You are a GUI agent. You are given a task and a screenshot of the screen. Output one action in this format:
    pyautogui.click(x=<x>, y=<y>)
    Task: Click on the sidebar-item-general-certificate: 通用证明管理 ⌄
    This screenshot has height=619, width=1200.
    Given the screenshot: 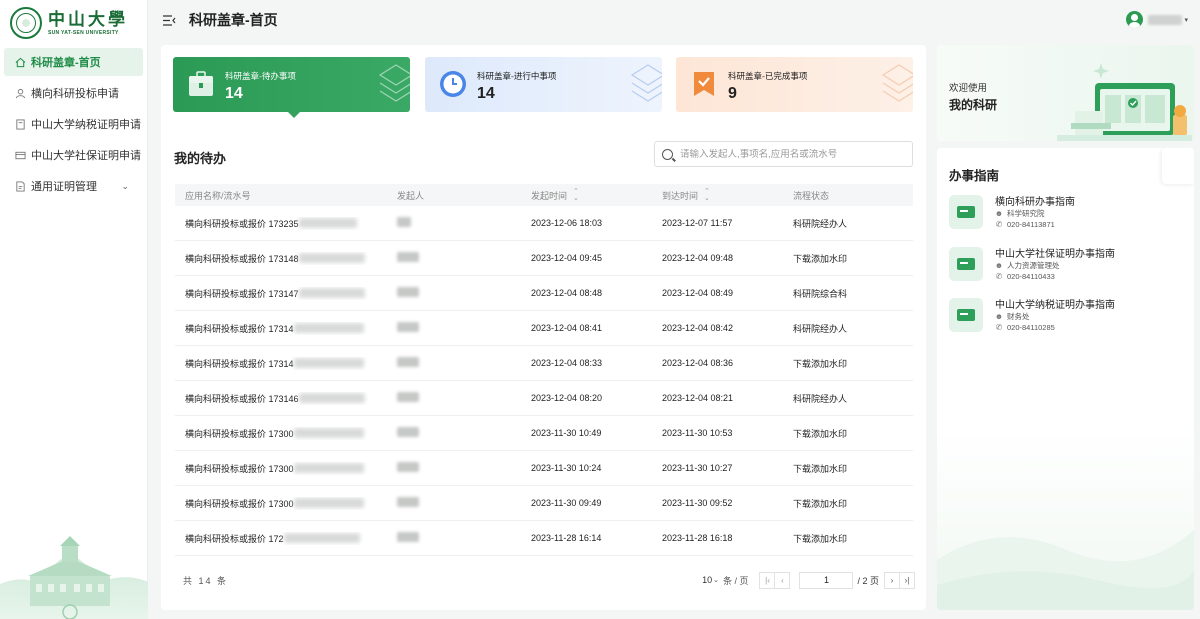 What is the action you would take?
    pyautogui.click(x=73, y=186)
    